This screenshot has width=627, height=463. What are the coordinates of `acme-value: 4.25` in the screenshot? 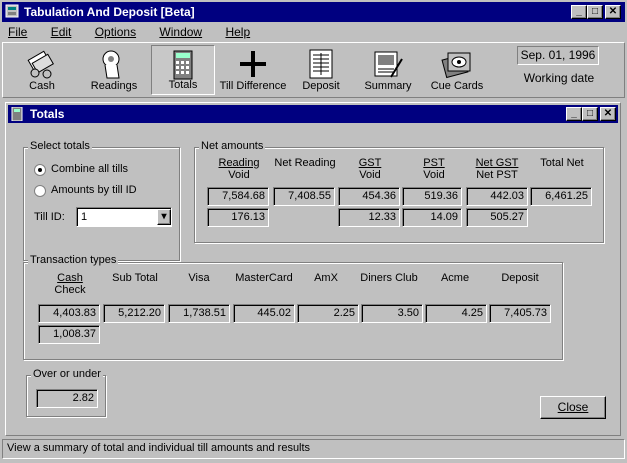 It's located at (456, 313).